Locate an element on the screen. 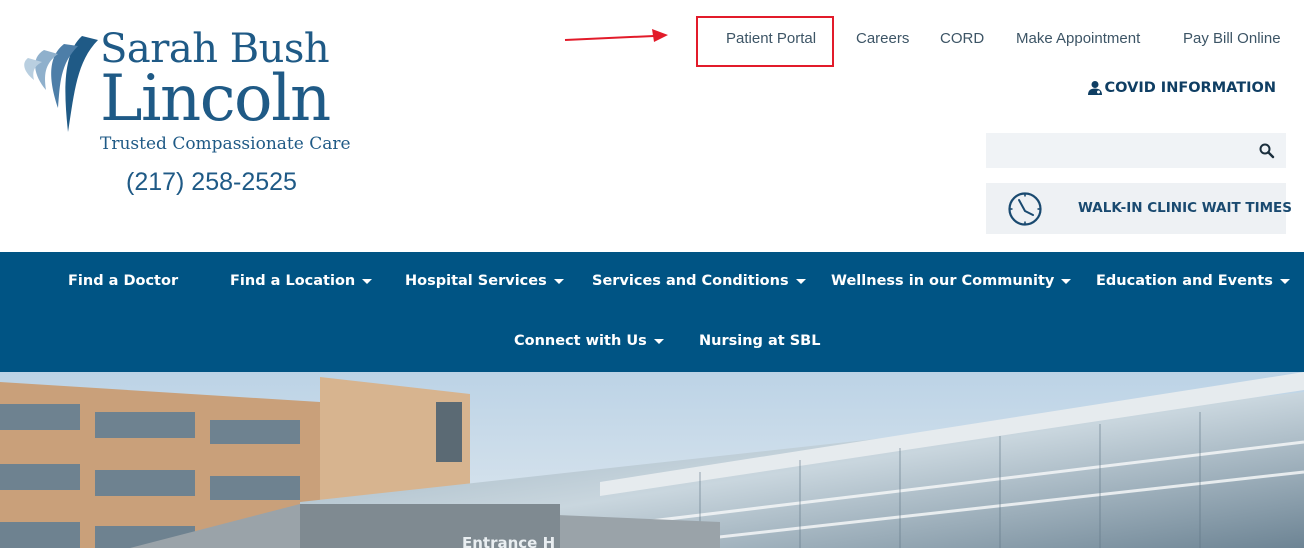 The width and height of the screenshot is (1304, 548). annotation-highlight-box is located at coordinates (765, 41).